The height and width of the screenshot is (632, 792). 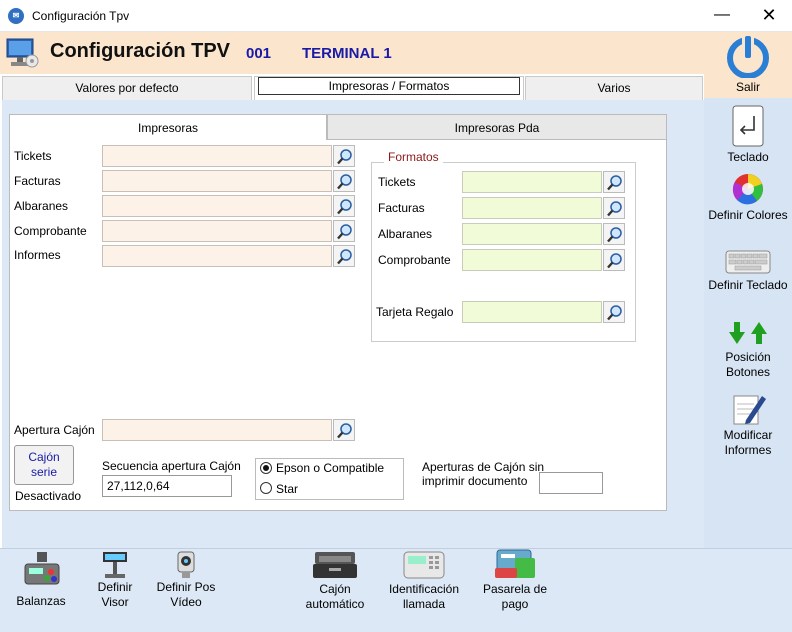 I want to click on radio-epson-label: Epson o Compatible, so click(x=330, y=468).